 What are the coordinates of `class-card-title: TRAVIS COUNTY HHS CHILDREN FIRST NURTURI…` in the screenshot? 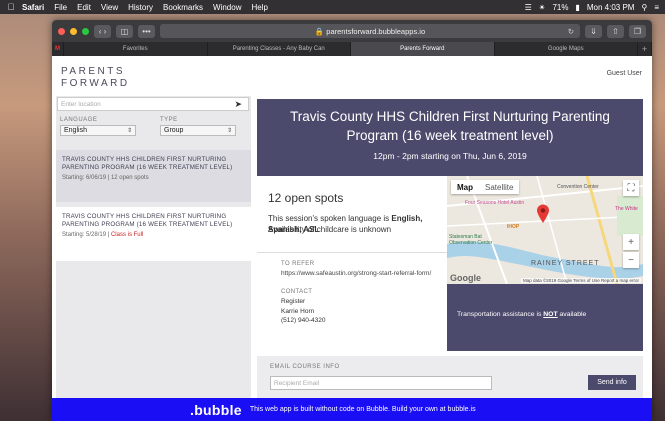 It's located at (147, 163).